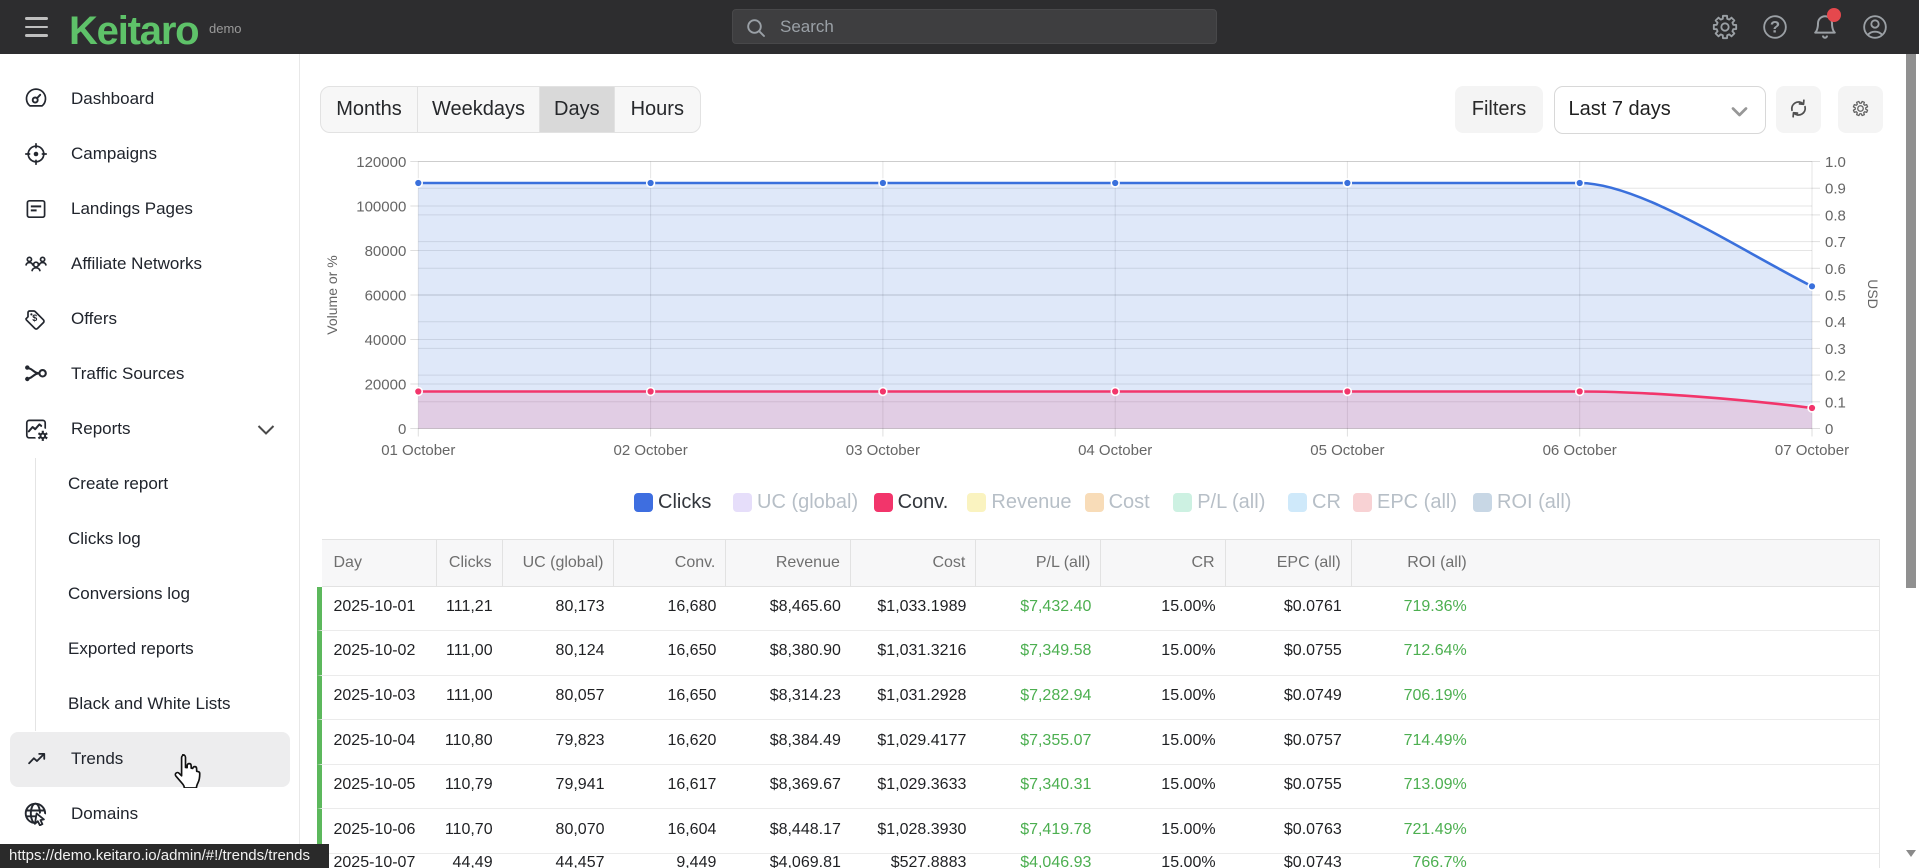 The width and height of the screenshot is (1919, 868). What do you see at coordinates (1835, 402) in the screenshot?
I see `svg-text: 0.1` at bounding box center [1835, 402].